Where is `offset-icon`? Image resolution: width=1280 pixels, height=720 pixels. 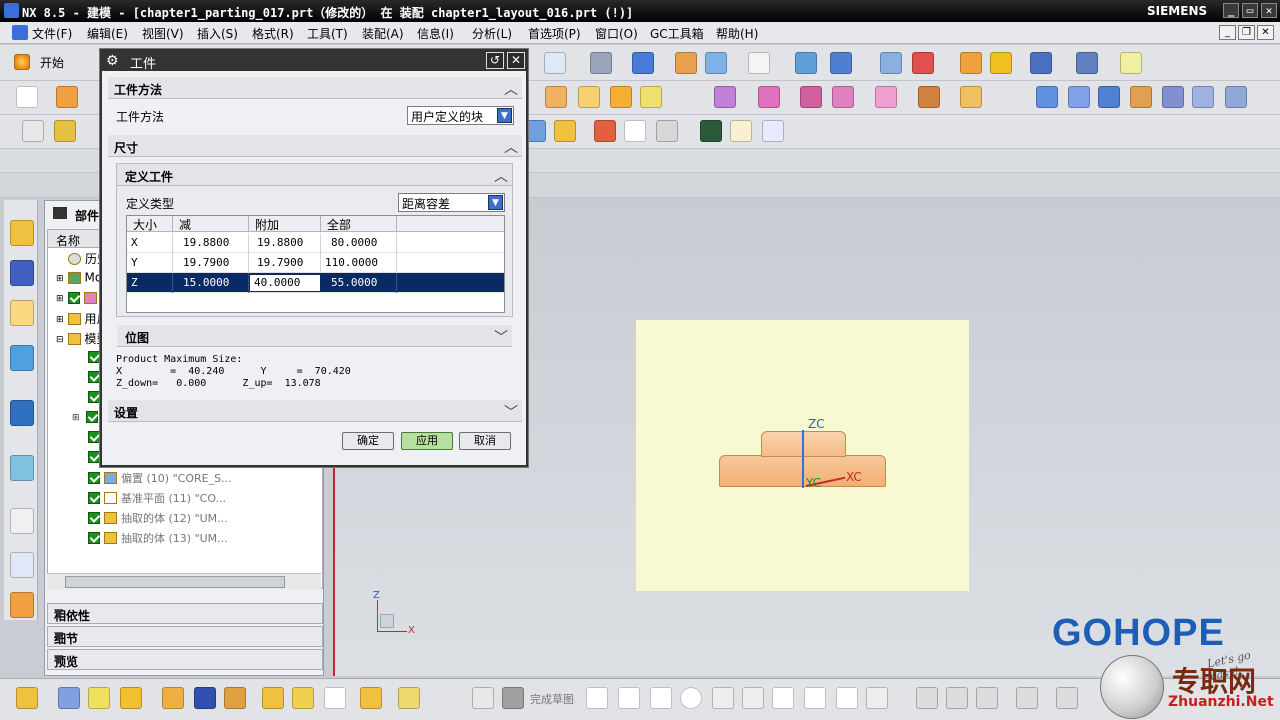
offset-icon is located at coordinates (1141, 97).